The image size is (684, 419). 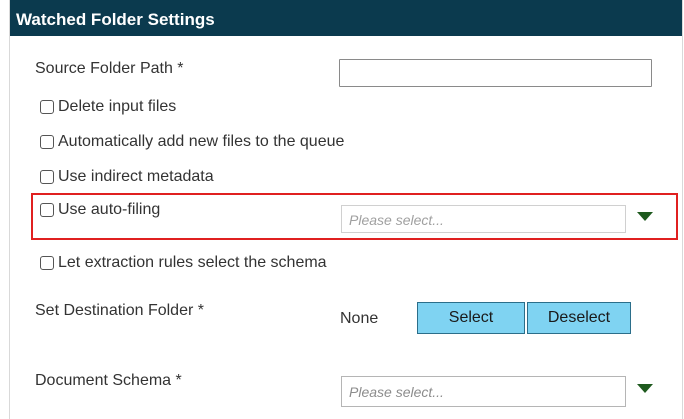 I want to click on source-folder-path-label: Source Folder Path *, so click(x=109, y=68).